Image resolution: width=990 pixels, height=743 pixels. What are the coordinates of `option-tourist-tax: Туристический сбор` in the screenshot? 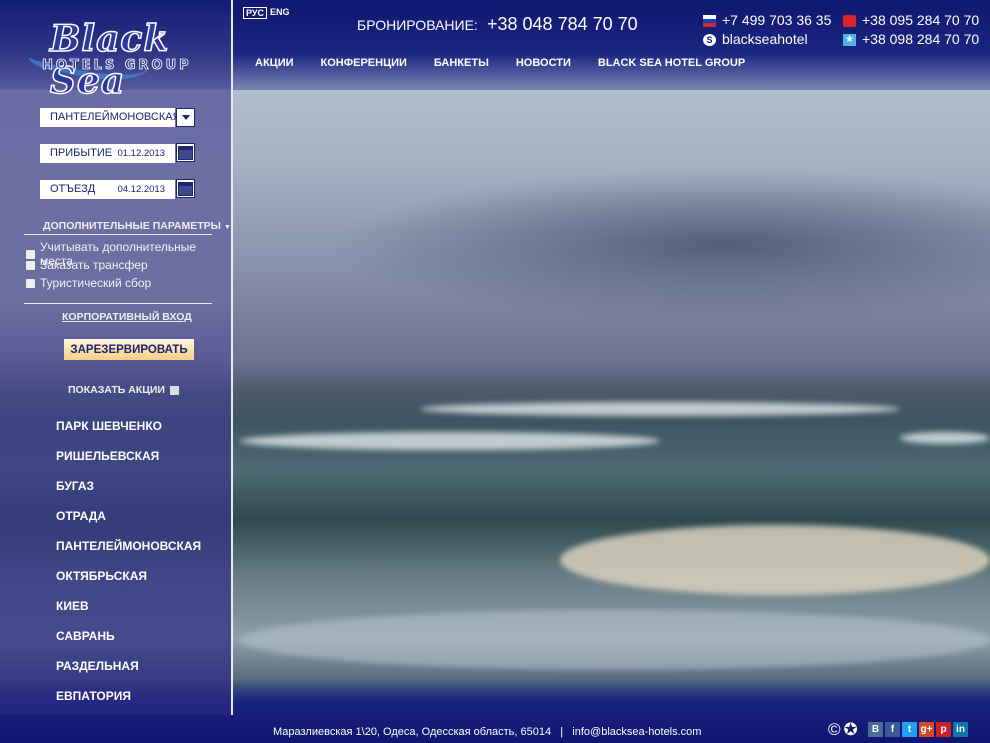 It's located at (88, 283).